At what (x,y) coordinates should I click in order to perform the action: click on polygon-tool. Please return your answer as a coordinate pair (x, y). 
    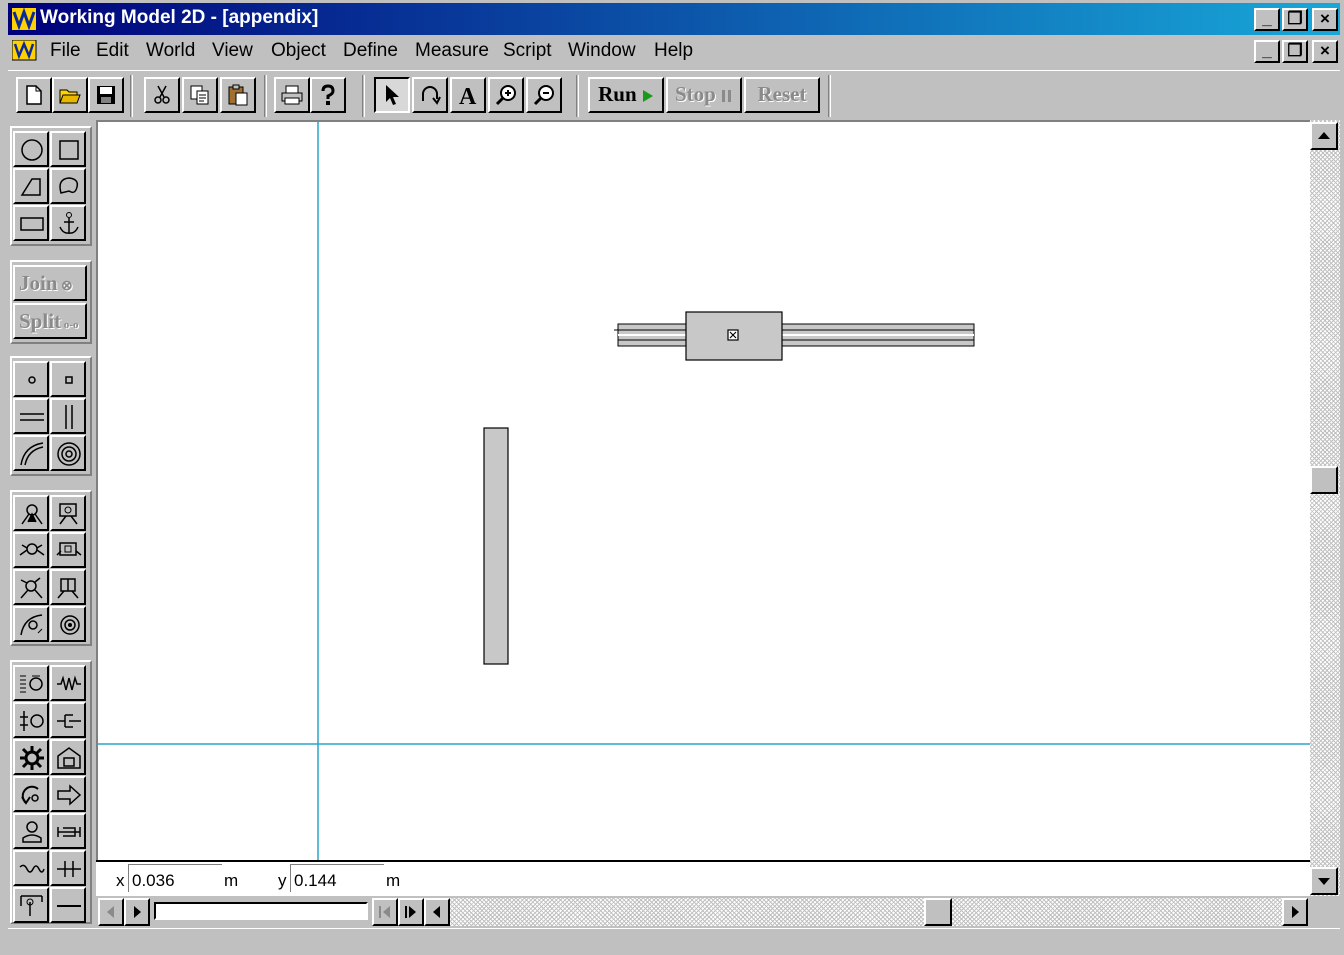
    Looking at the image, I should click on (31, 186).